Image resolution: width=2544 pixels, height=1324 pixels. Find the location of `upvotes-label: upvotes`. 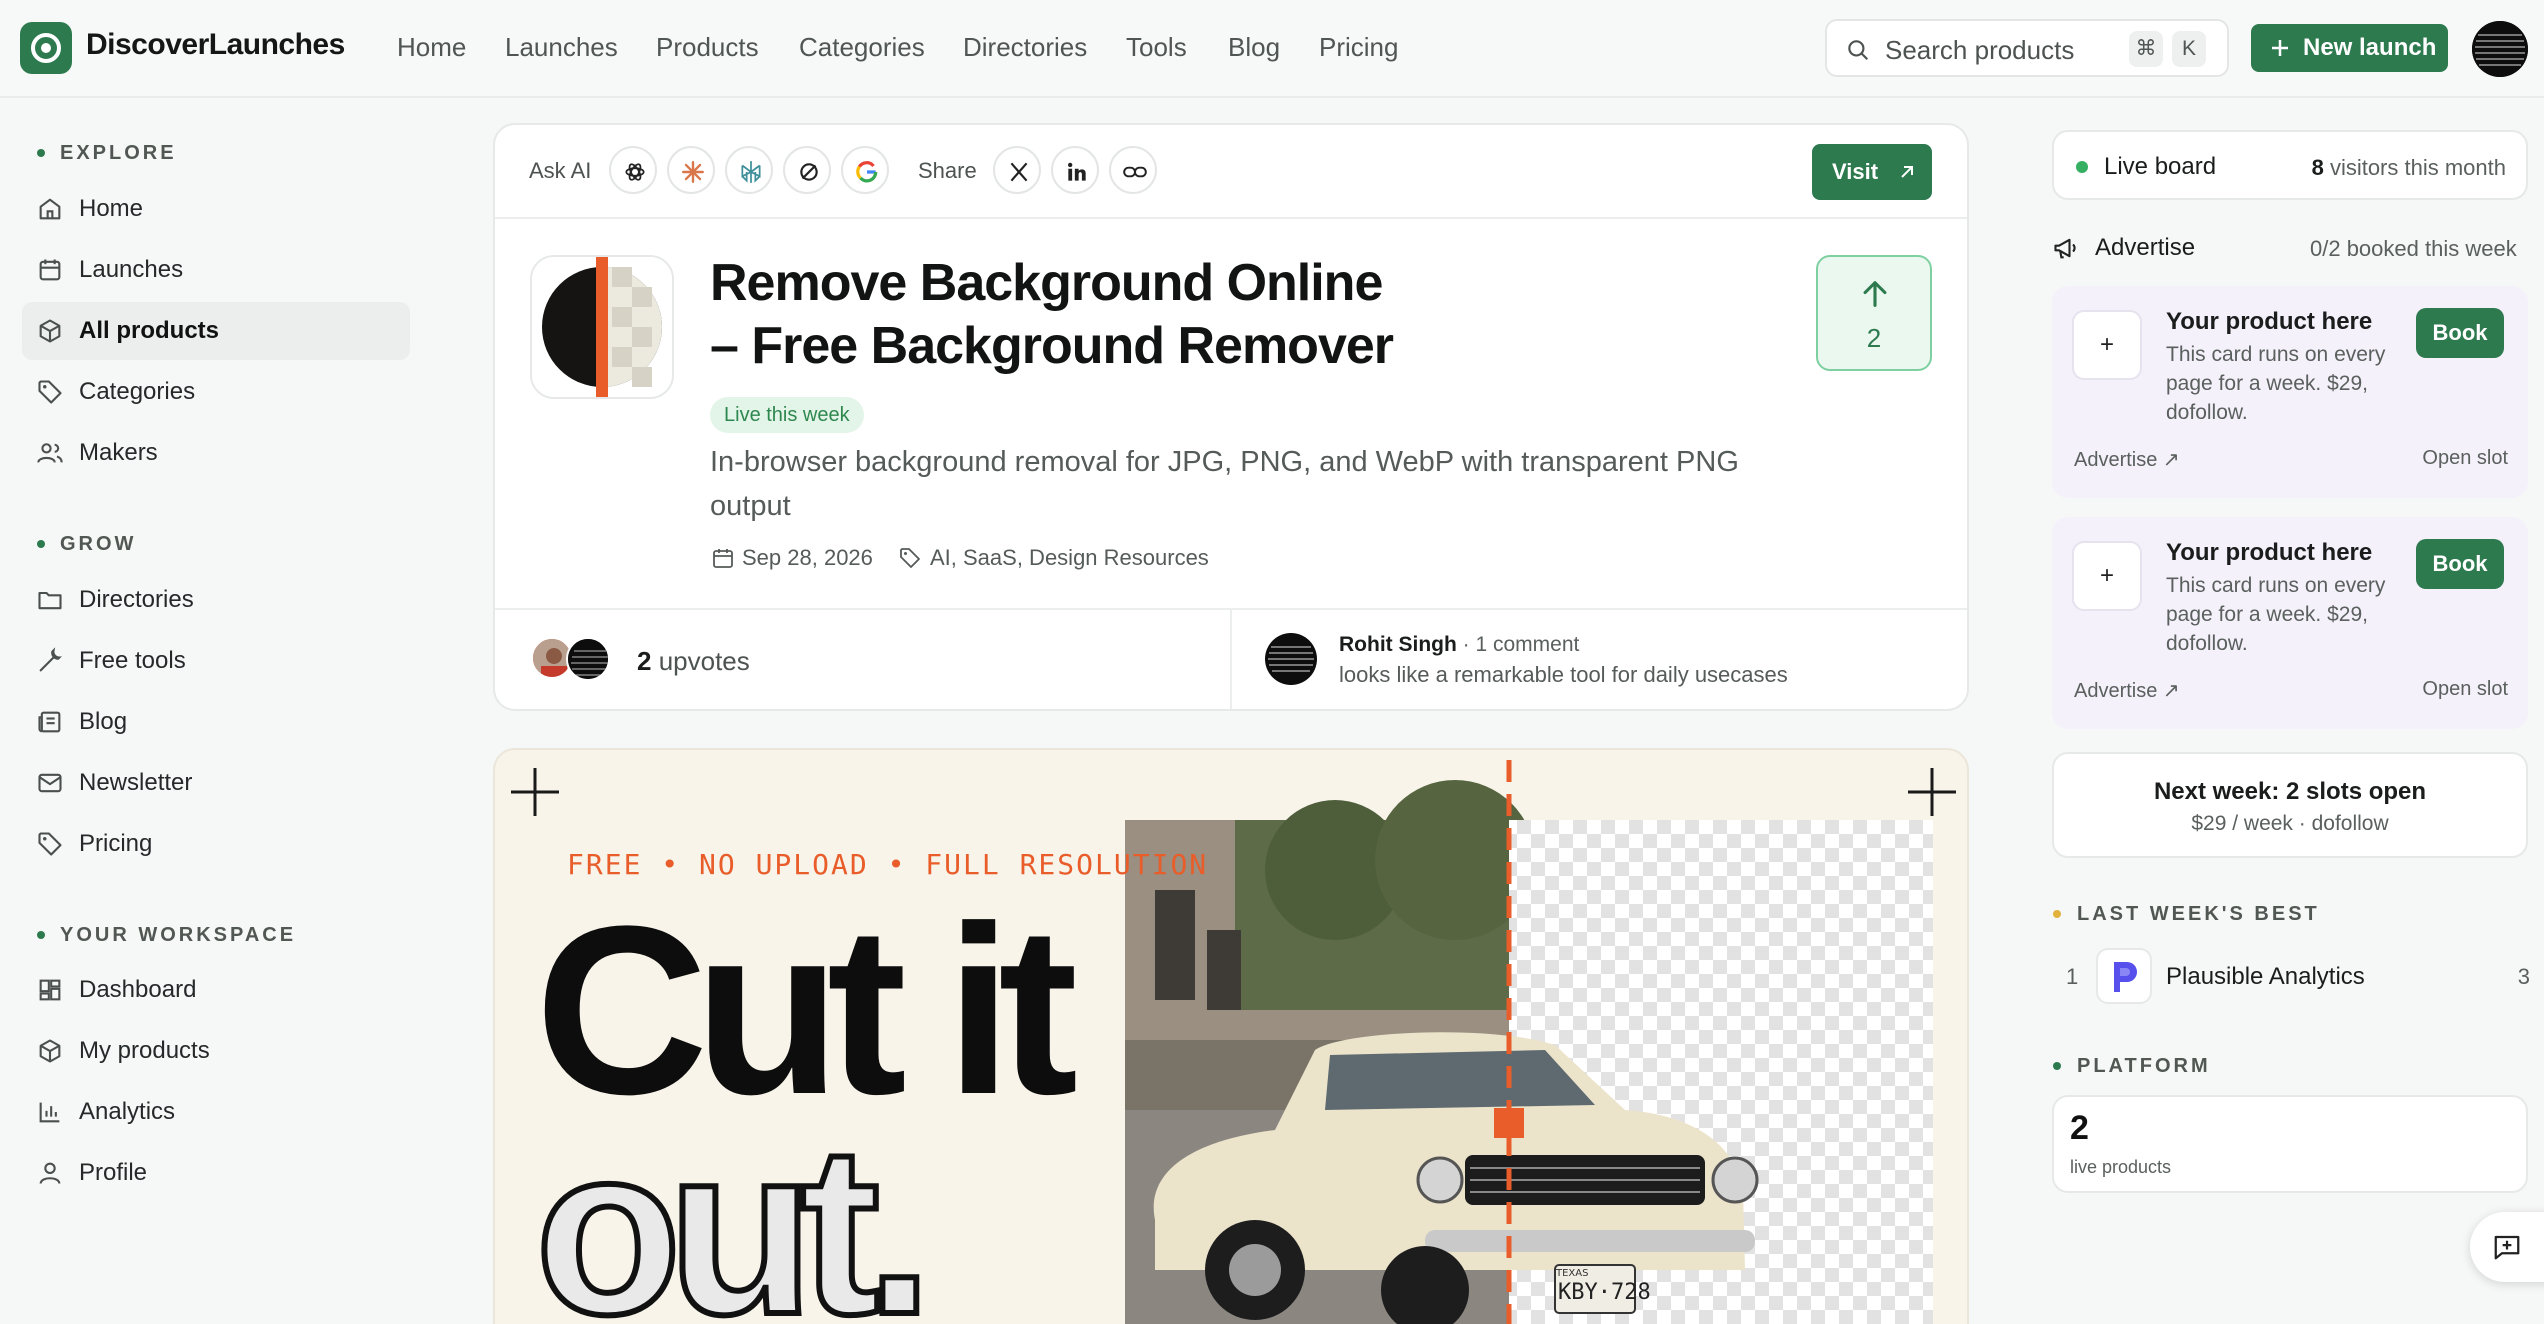

upvotes-label: upvotes is located at coordinates (704, 661).